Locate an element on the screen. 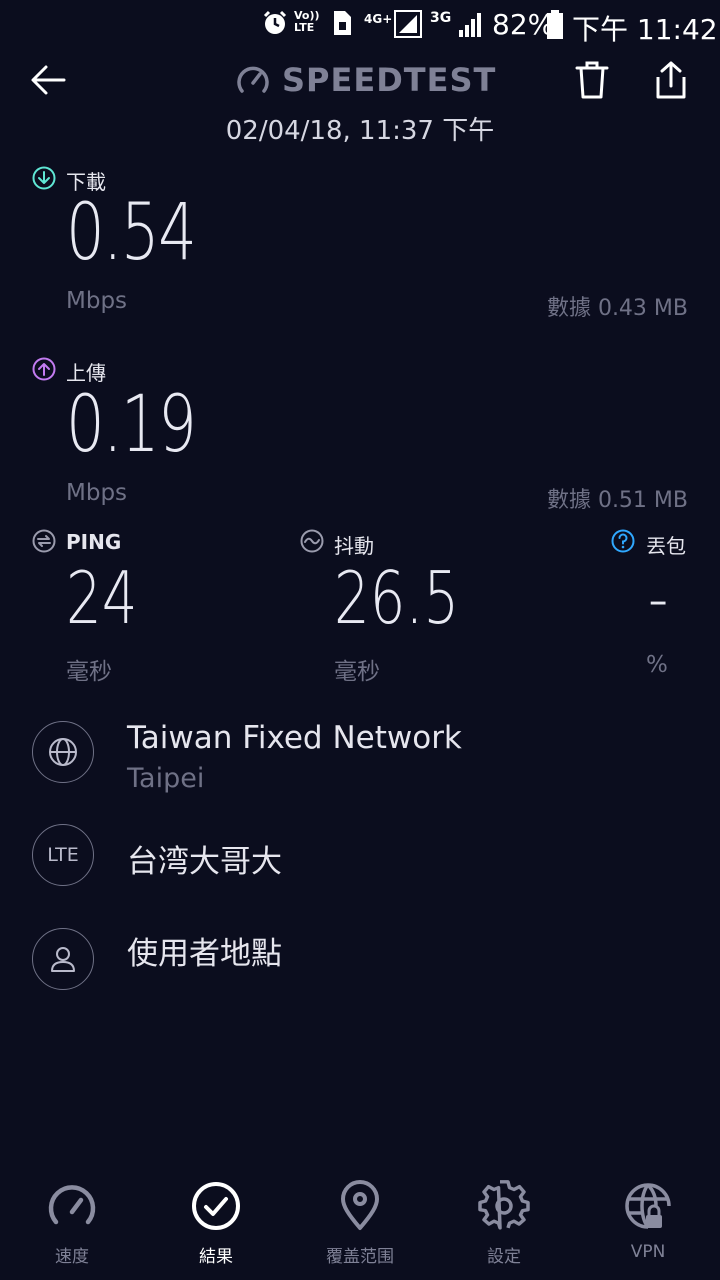 Image resolution: width=720 pixels, height=1280 pixels. battery-percent: 82% is located at coordinates (523, 24).